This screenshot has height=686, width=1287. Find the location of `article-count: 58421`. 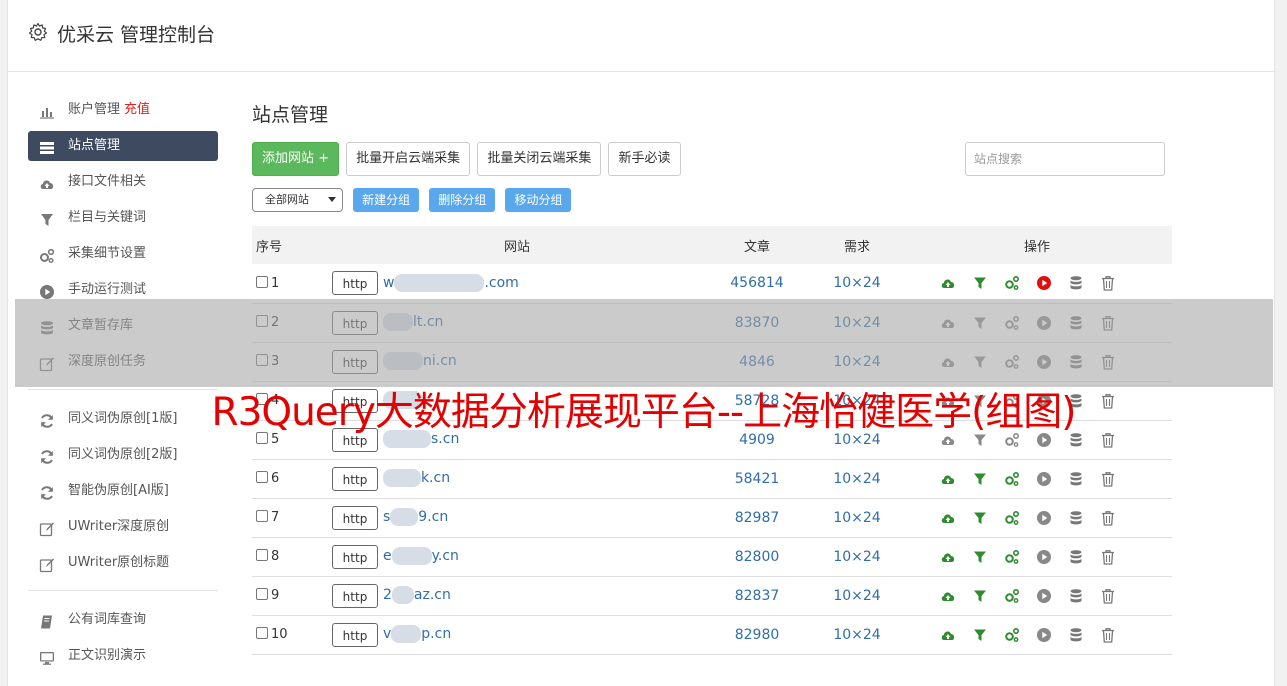

article-count: 58421 is located at coordinates (757, 478).